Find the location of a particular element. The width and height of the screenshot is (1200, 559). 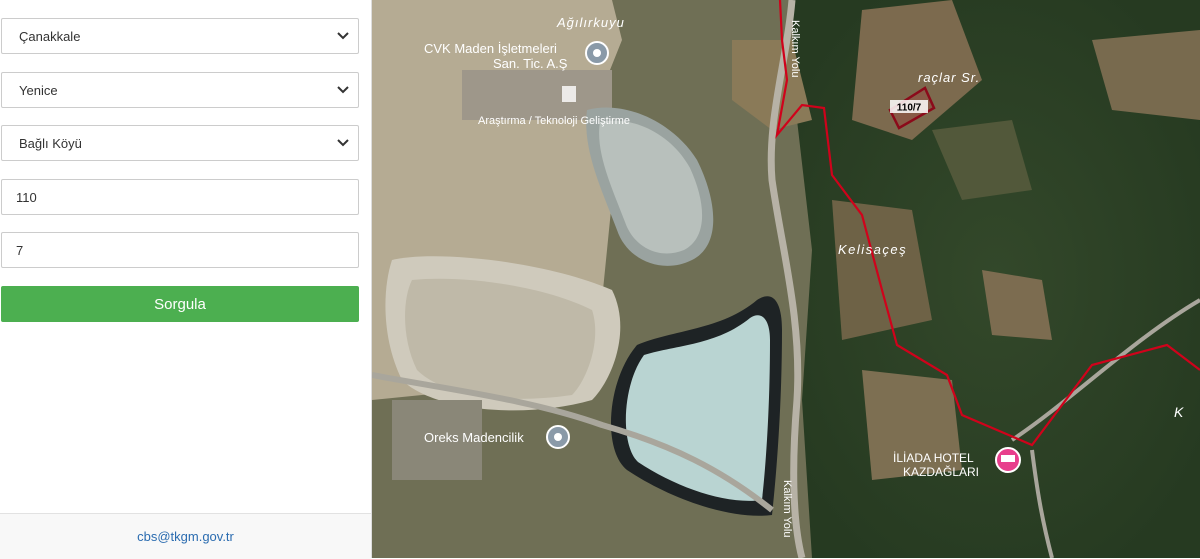

area-label-edge: K is located at coordinates (1179, 412).